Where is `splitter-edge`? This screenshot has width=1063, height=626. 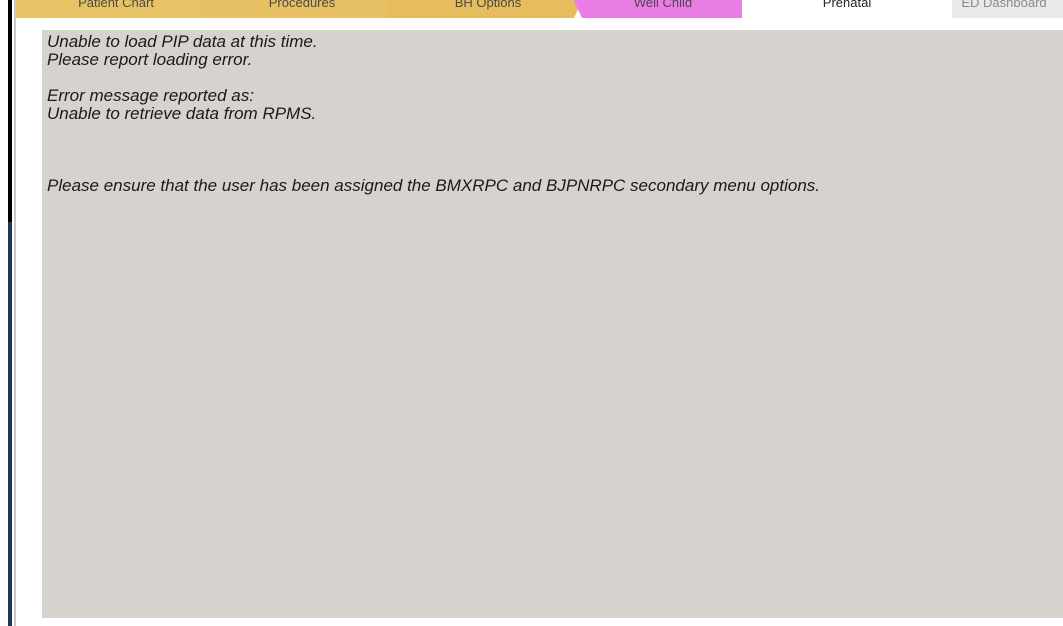 splitter-edge is located at coordinates (15, 313).